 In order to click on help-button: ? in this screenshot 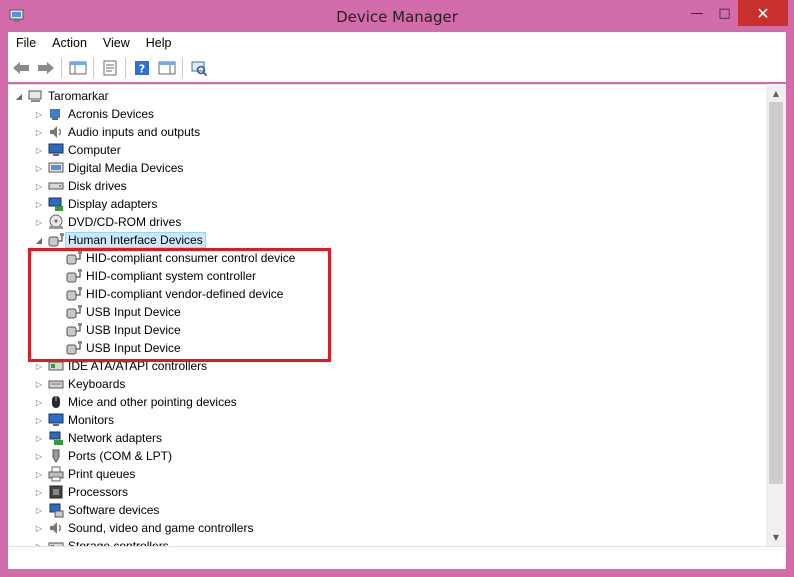, I will do `click(142, 68)`.